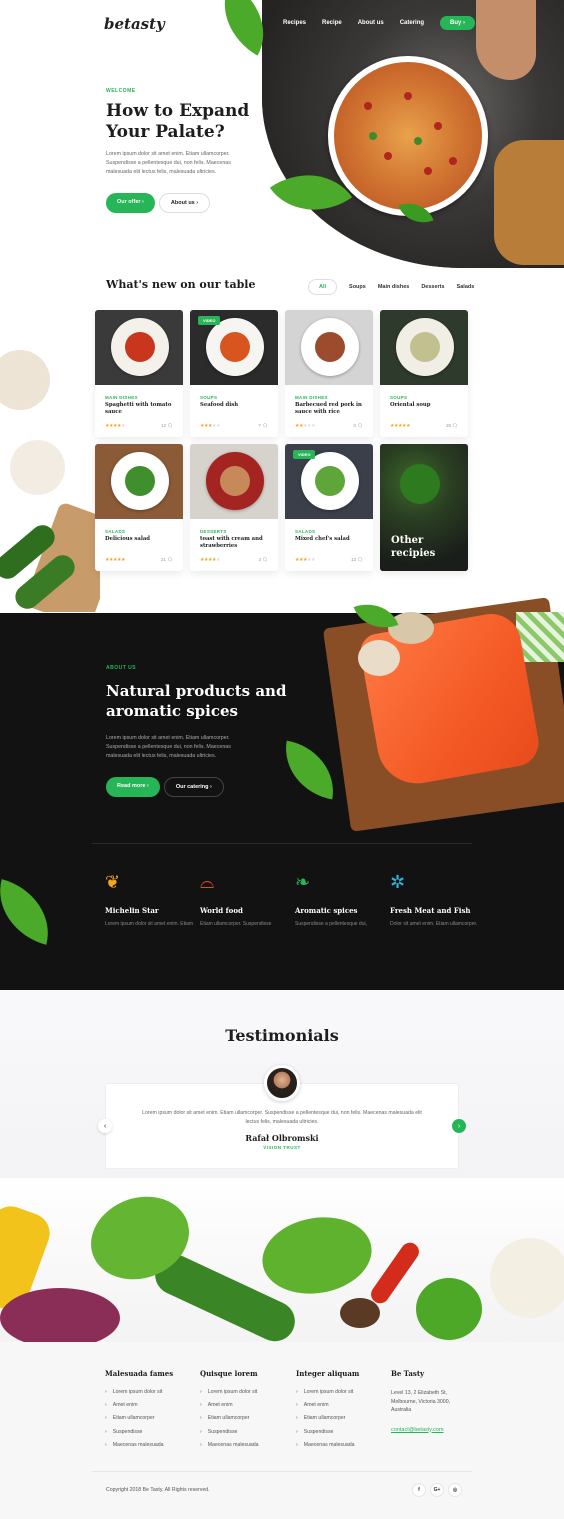 This screenshot has width=564, height=1519. I want to click on our-offer-button: Our offer ›, so click(130, 203).